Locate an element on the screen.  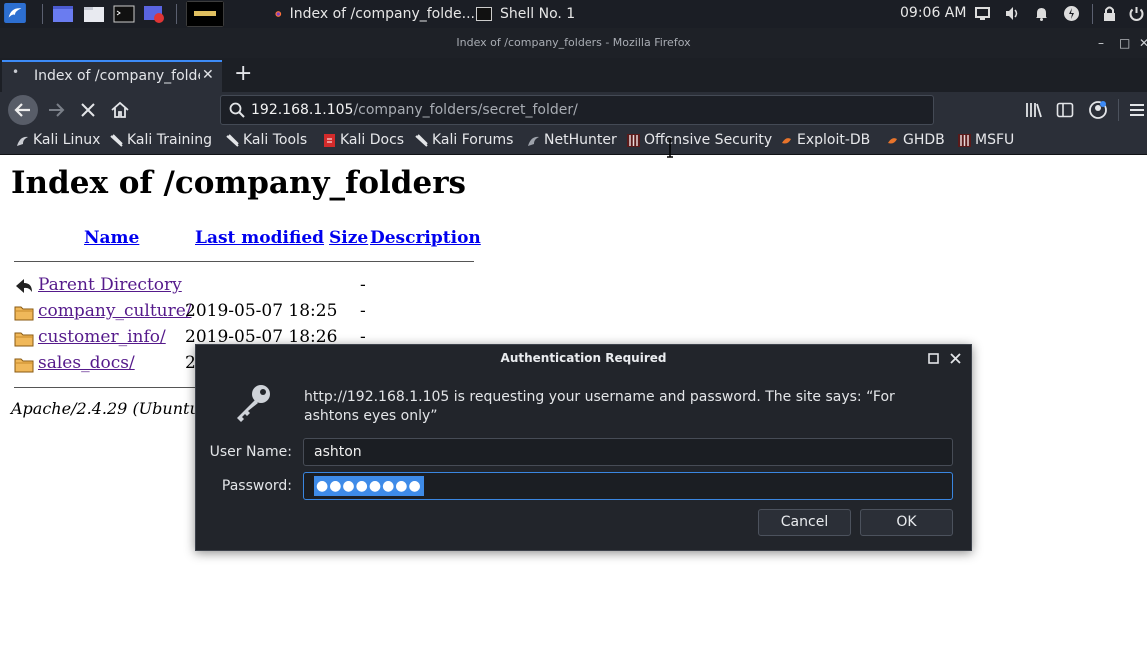
screen-recorder-icon is located at coordinates (154, 14).